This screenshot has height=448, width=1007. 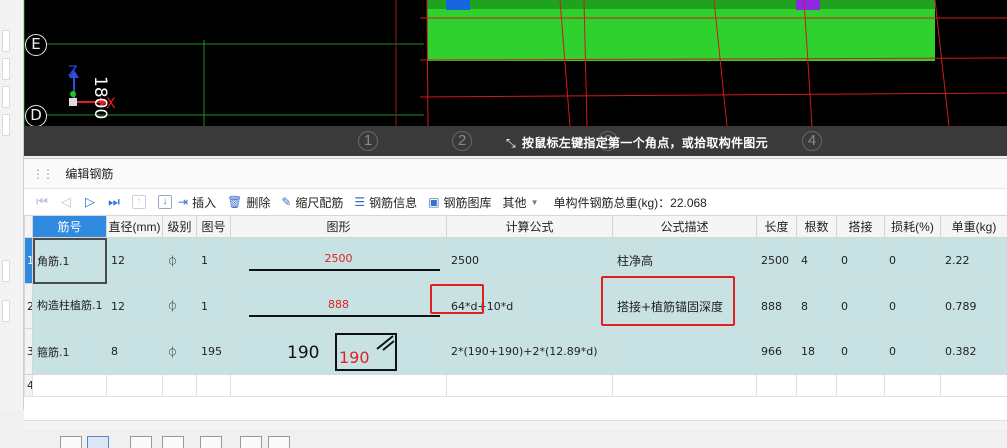 I want to click on description-cell, so click(x=685, y=352).